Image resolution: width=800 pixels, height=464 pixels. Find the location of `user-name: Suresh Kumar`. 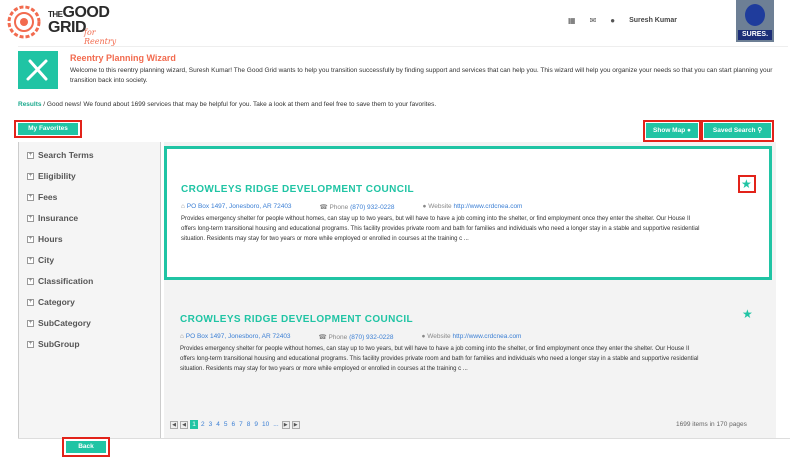

user-name: Suresh Kumar is located at coordinates (653, 20).